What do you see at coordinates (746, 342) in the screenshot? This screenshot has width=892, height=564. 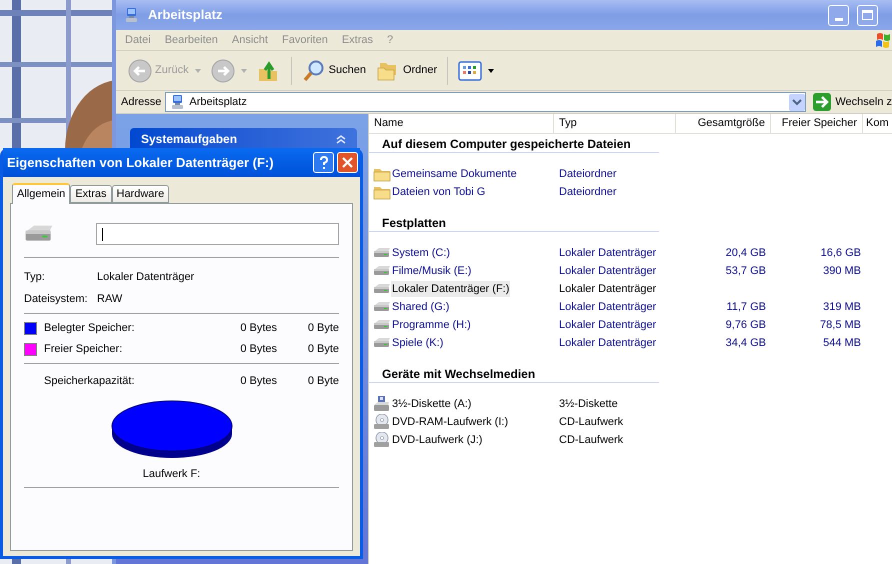 I see `total-size: 34,4 GB` at bounding box center [746, 342].